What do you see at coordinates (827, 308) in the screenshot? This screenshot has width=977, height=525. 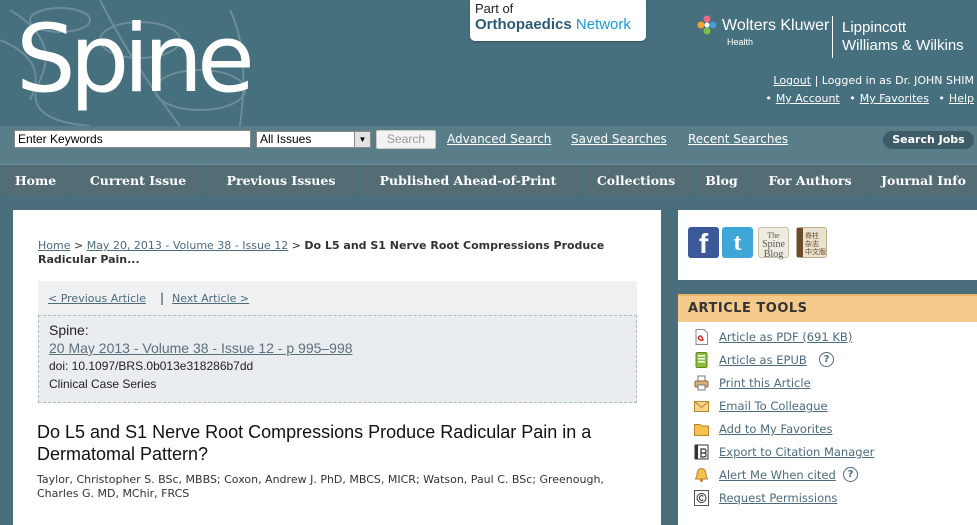 I see `article-tools-header: ARTICLE TOOLS` at bounding box center [827, 308].